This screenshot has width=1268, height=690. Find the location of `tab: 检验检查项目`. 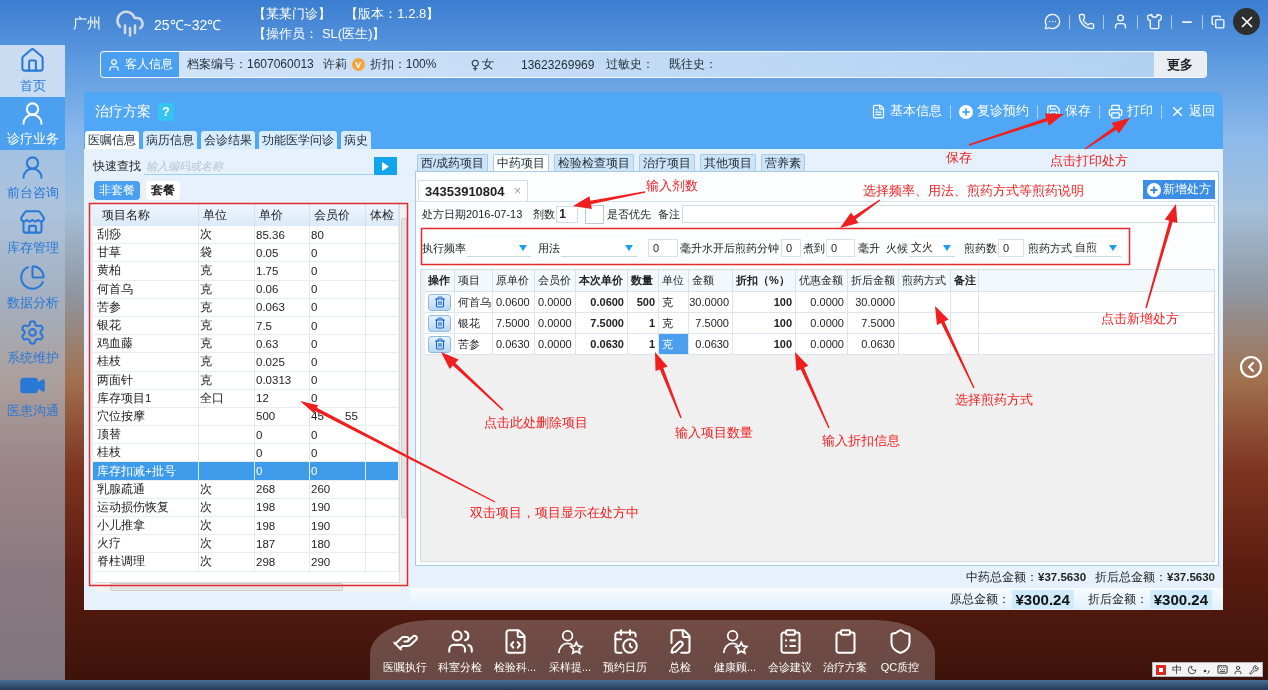

tab: 检验检查项目 is located at coordinates (594, 162).